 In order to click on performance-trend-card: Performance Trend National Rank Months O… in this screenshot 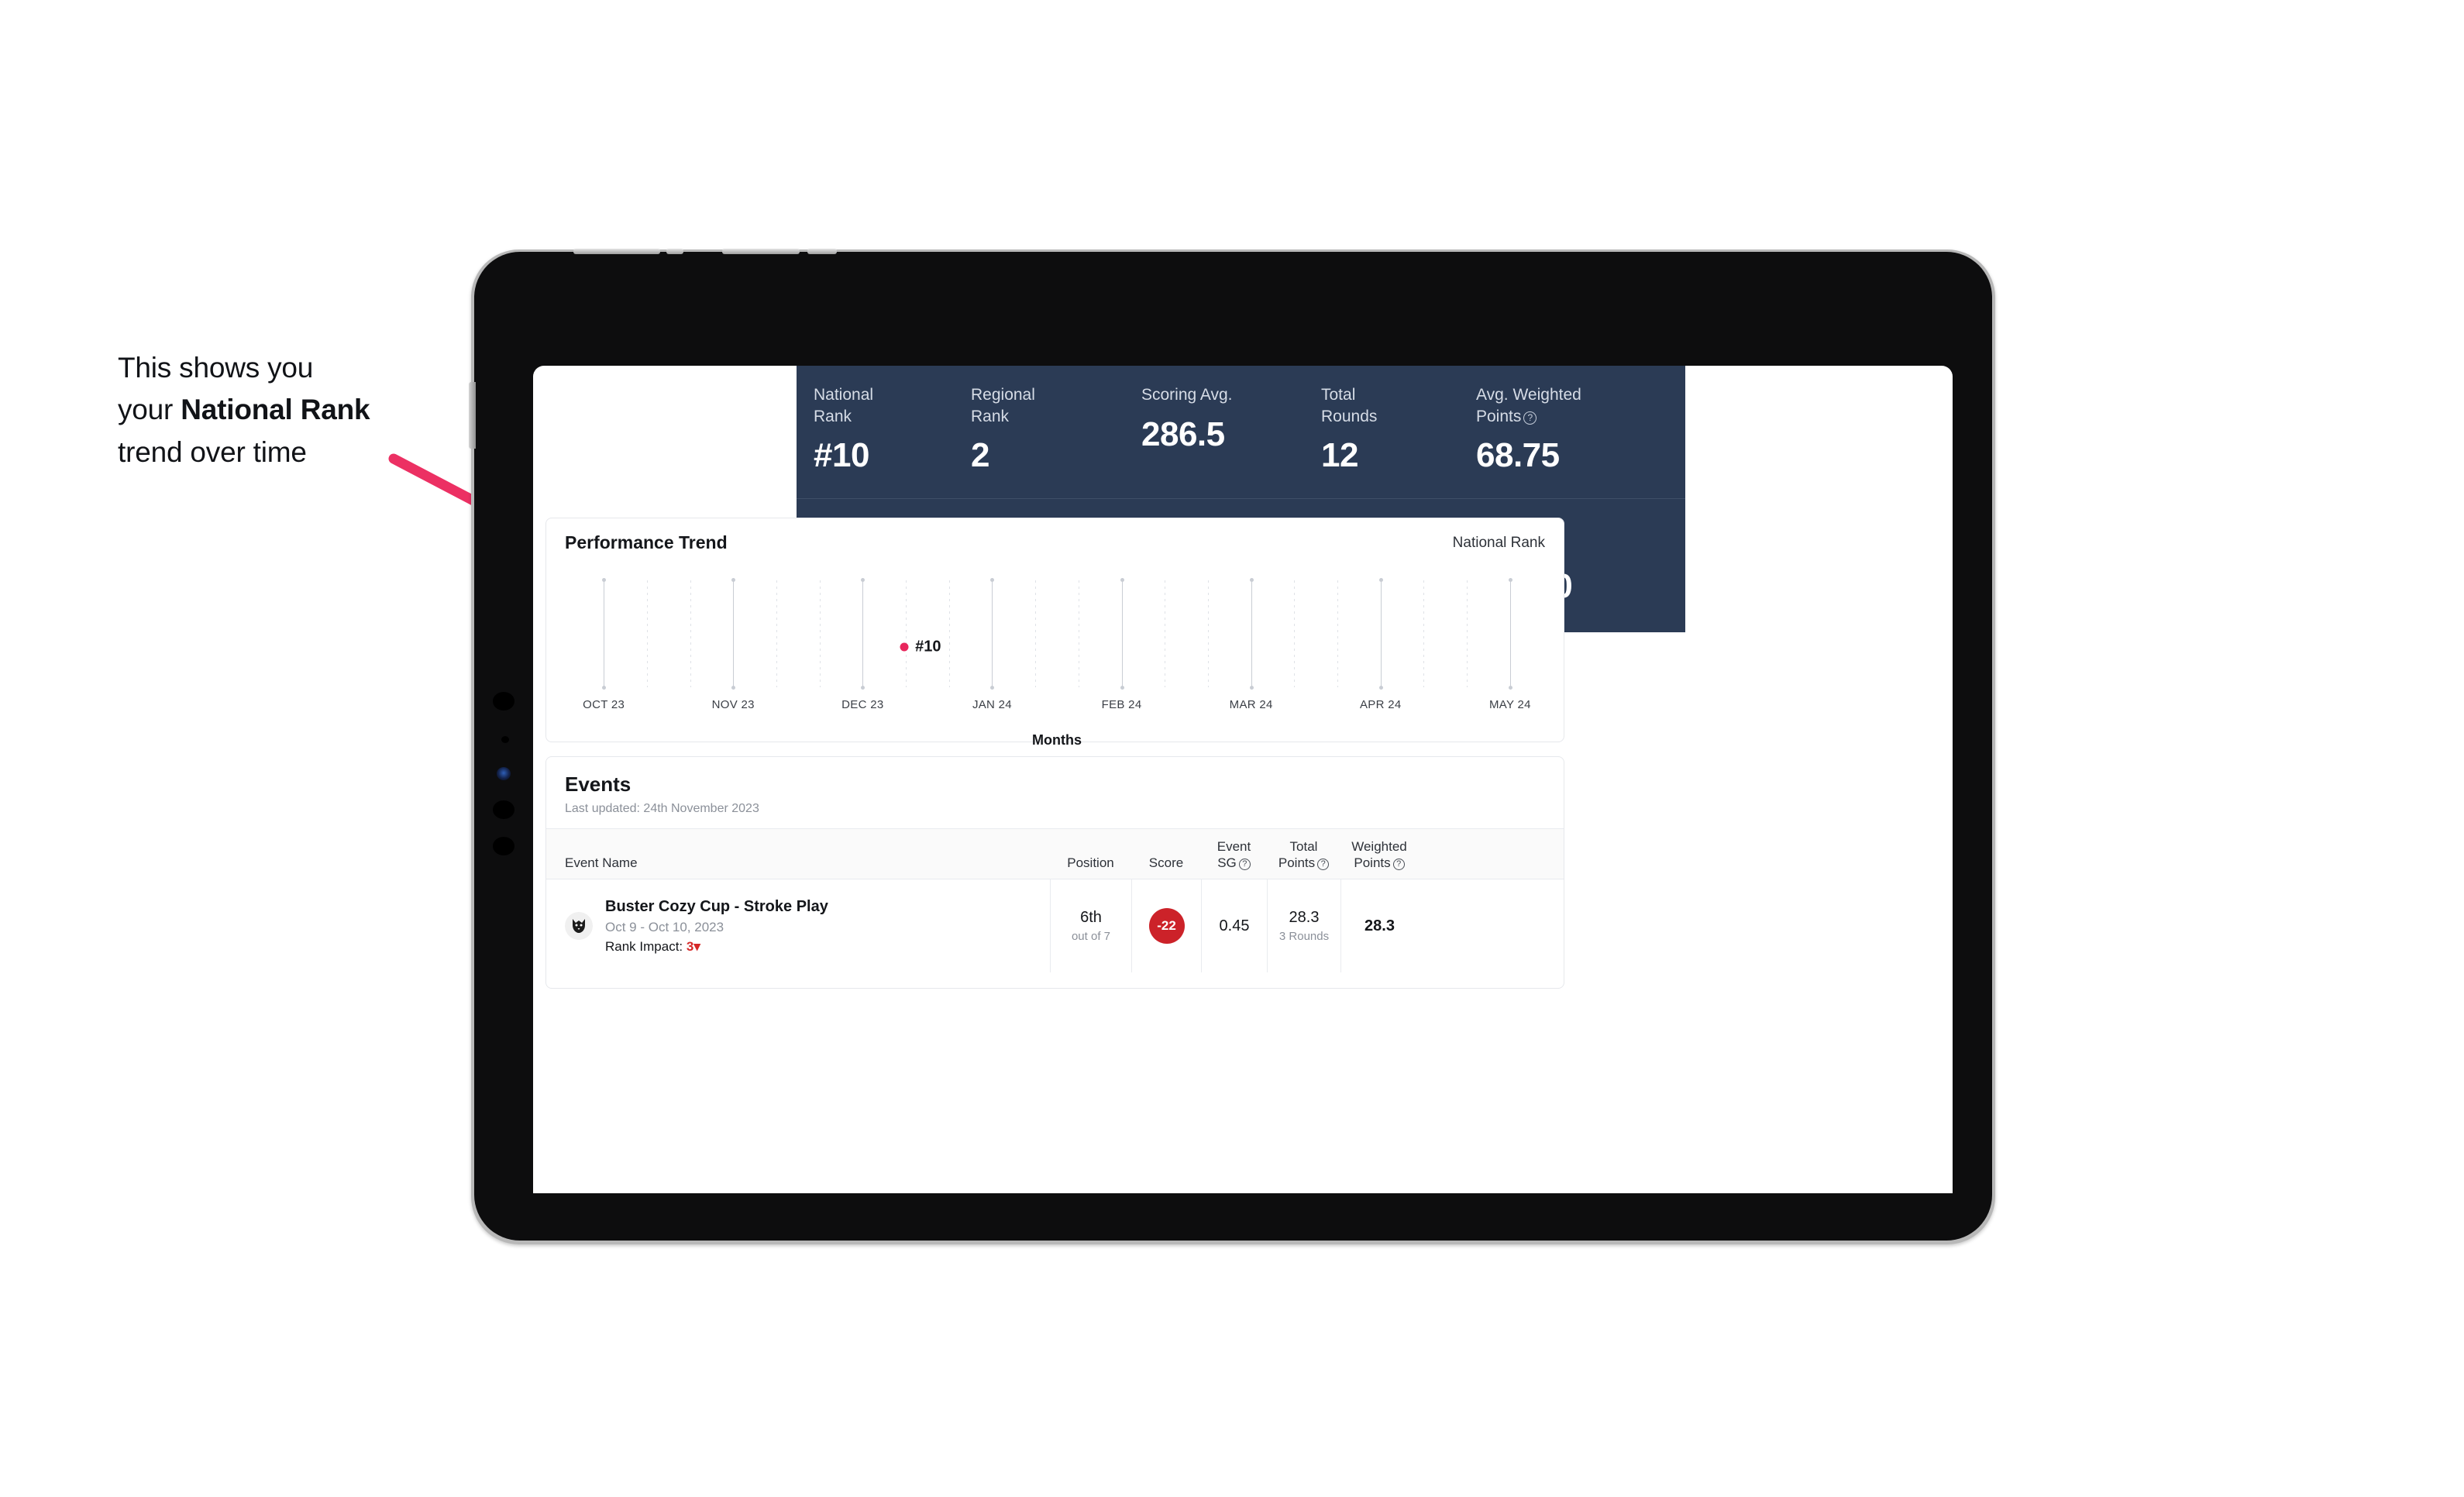, I will do `click(1054, 633)`.